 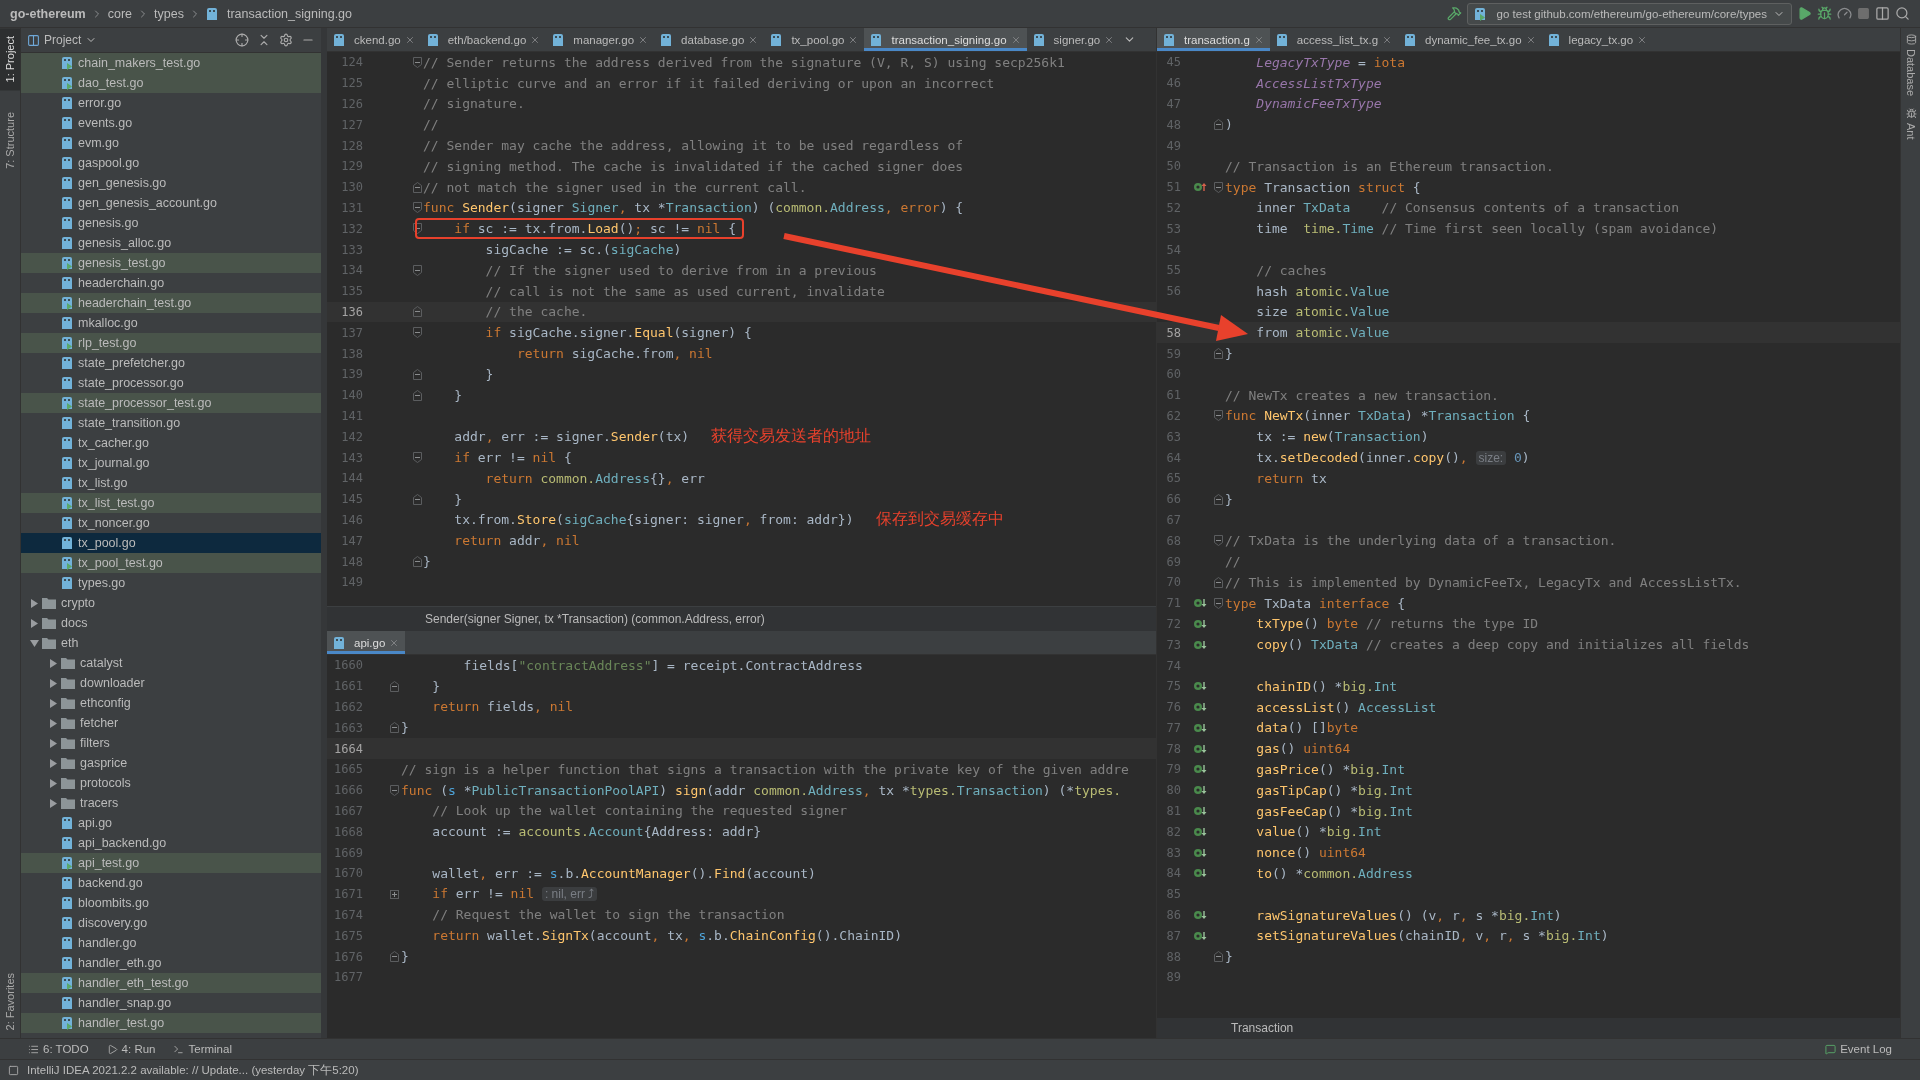 I want to click on tree-item: backend.go, so click(x=171, y=883).